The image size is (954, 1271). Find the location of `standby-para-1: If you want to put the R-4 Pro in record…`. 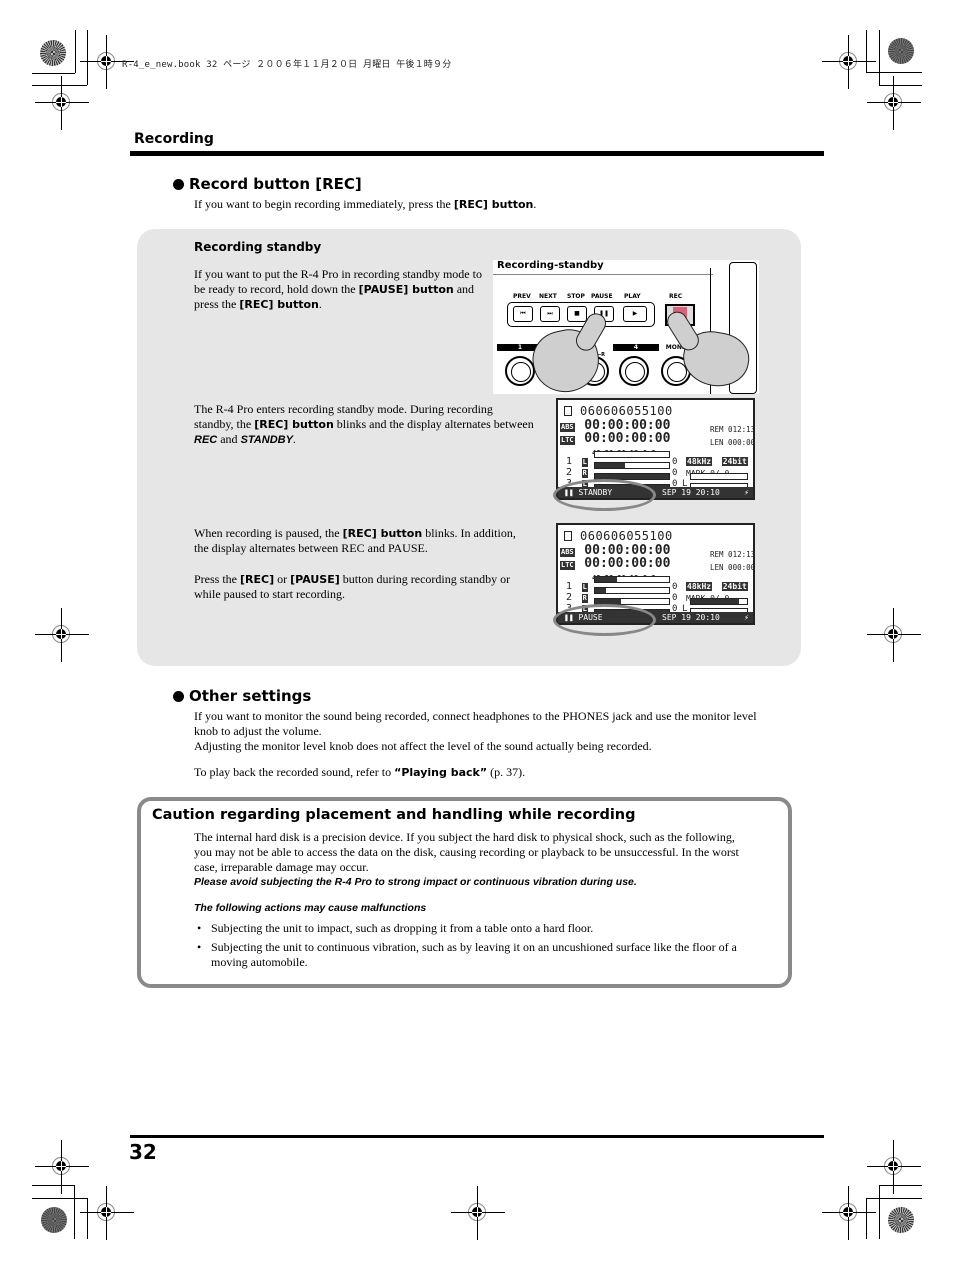

standby-para-1: If you want to put the R-4 Pro in record… is located at coordinates (338, 289).